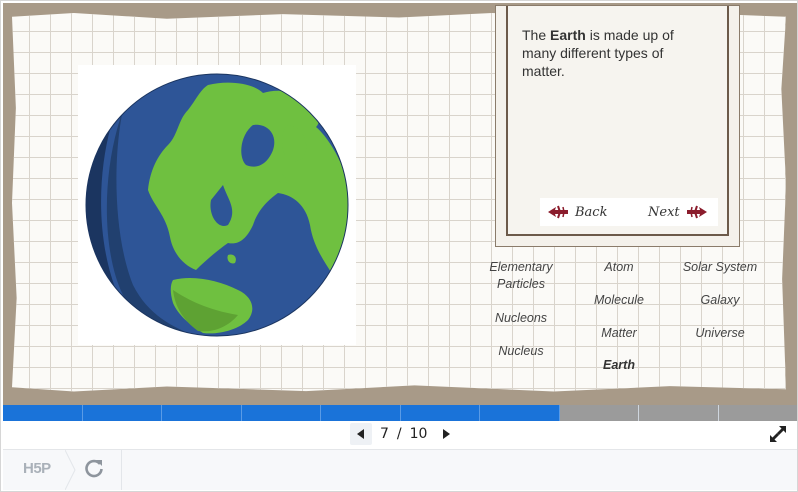 The width and height of the screenshot is (798, 492). Describe the element at coordinates (629, 212) in the screenshot. I see `slide-nav-bar: Back Next` at that location.